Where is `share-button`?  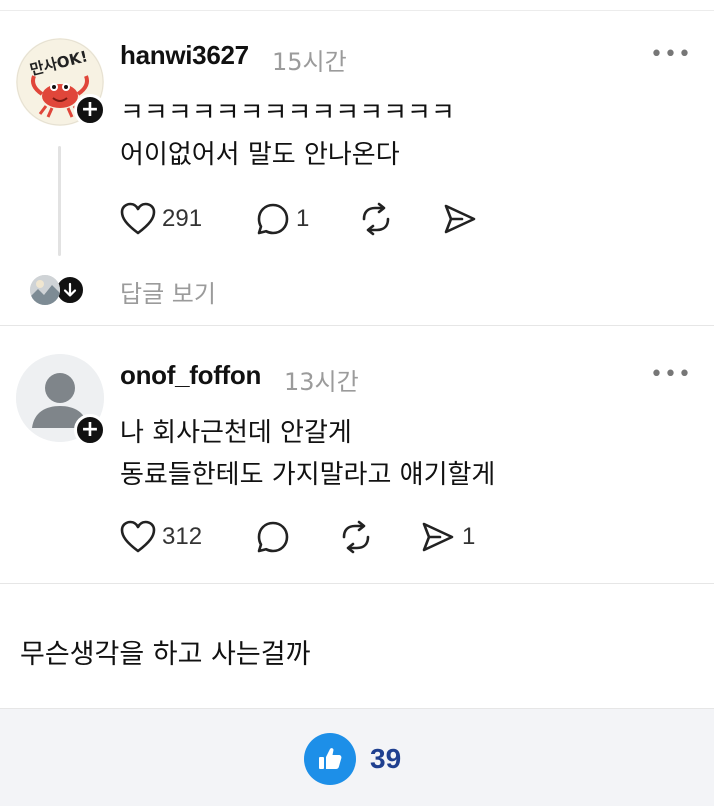 share-button is located at coordinates (460, 219).